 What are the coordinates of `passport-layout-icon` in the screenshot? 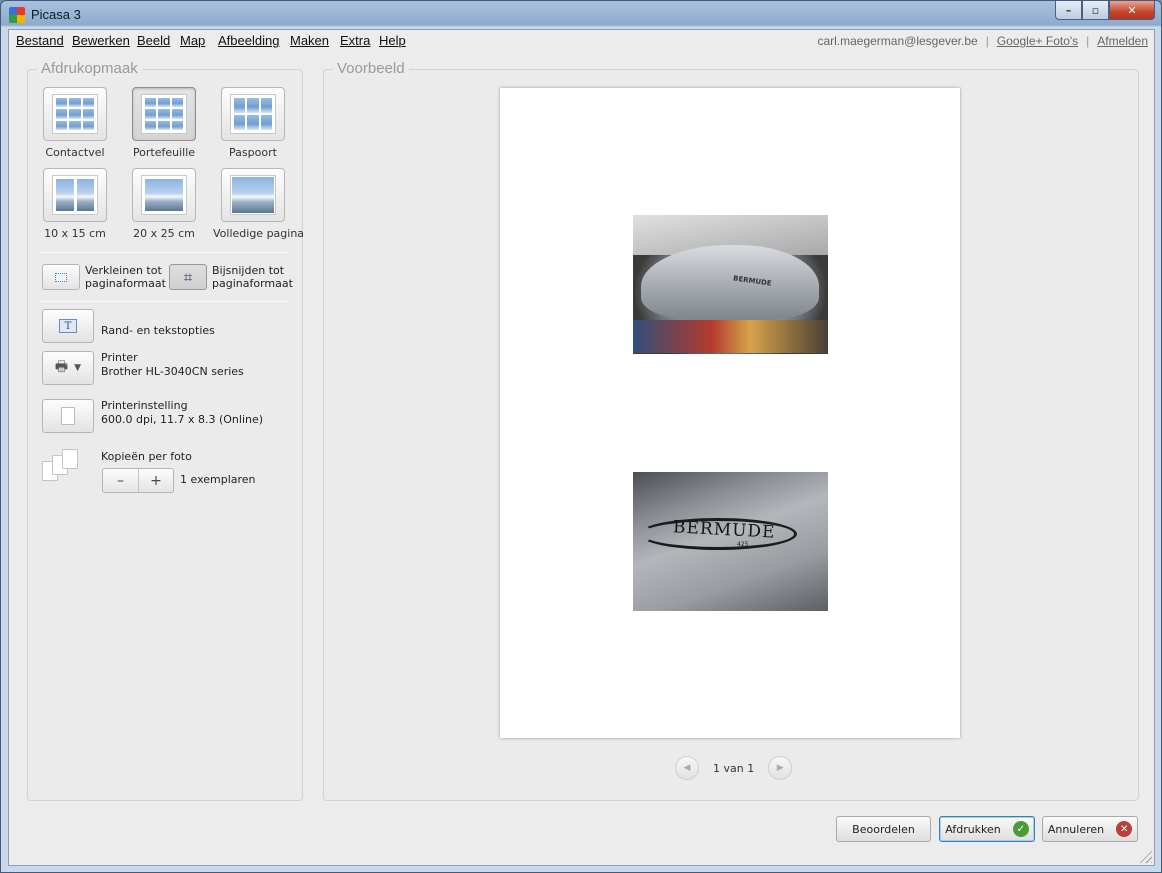 It's located at (253, 114).